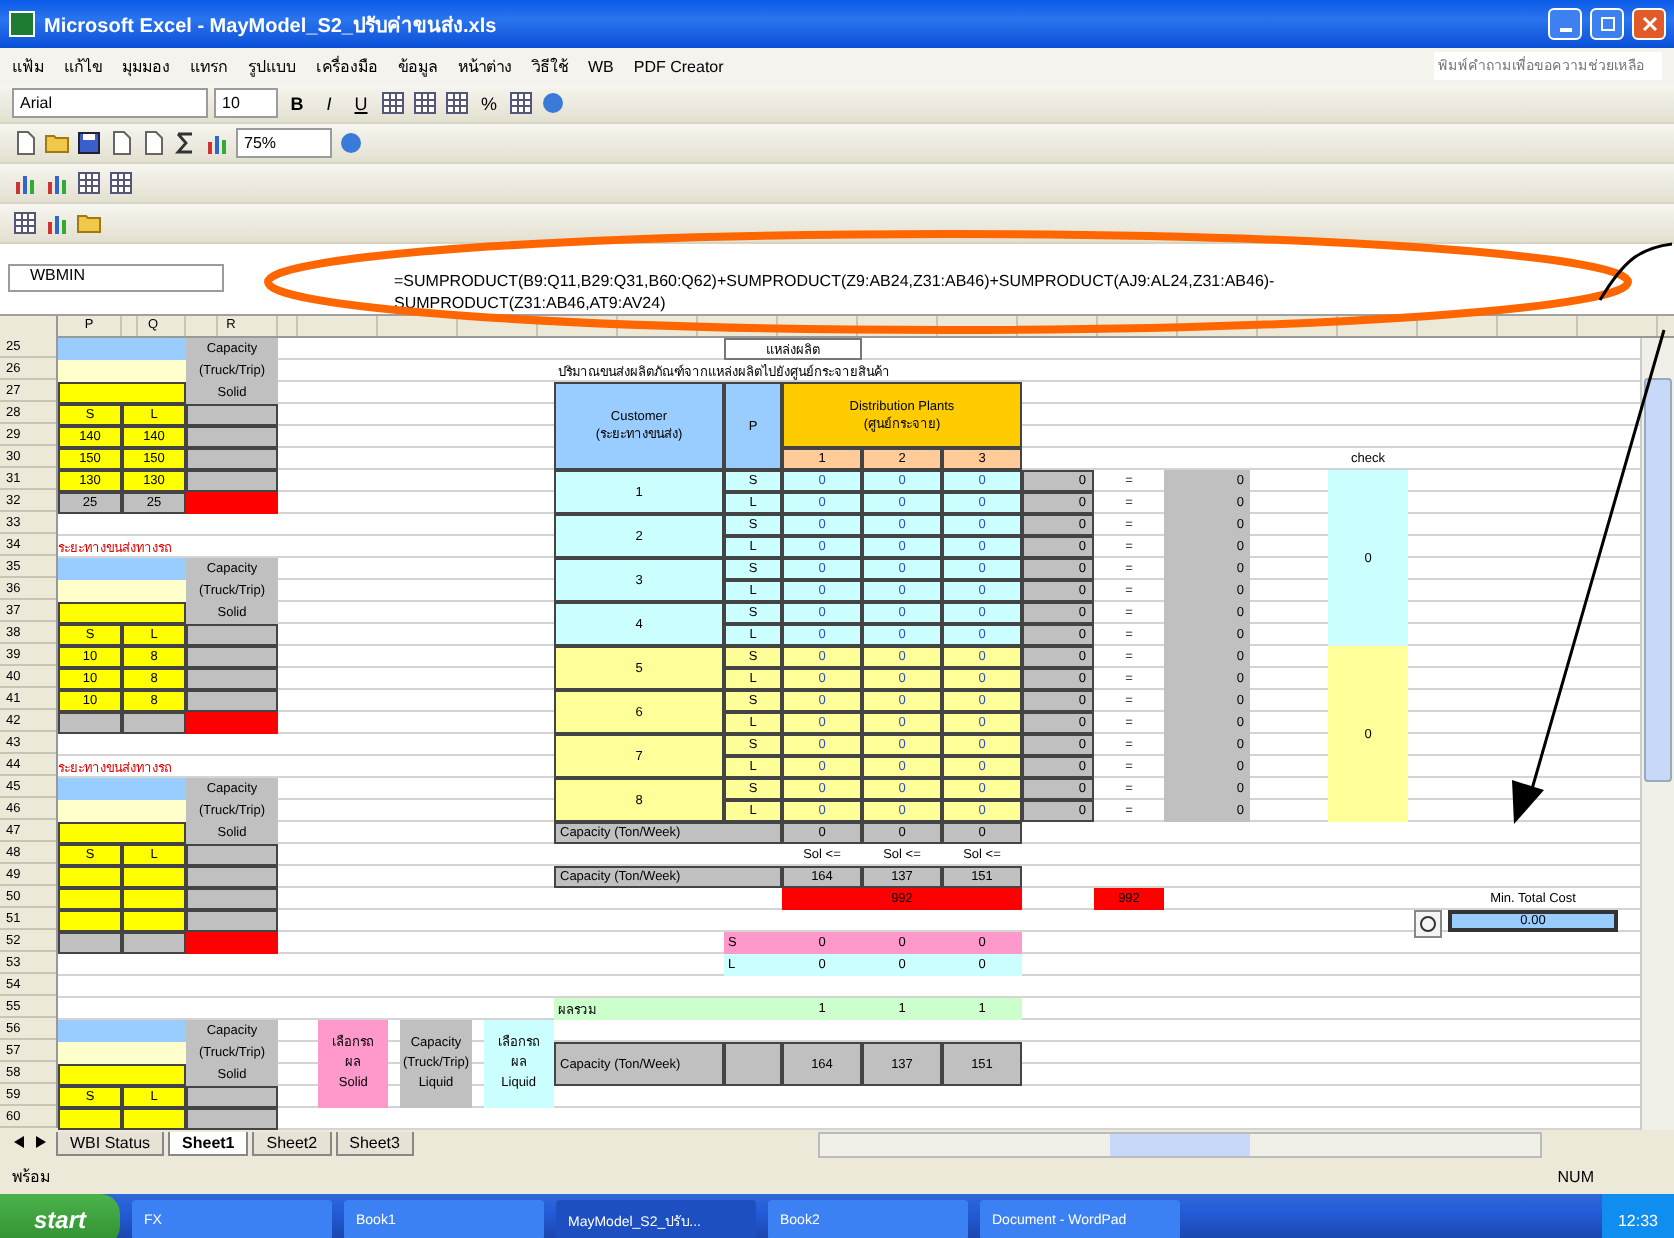 The image size is (1674, 1238). I want to click on num-lock-indicator: NUM, so click(1575, 1176).